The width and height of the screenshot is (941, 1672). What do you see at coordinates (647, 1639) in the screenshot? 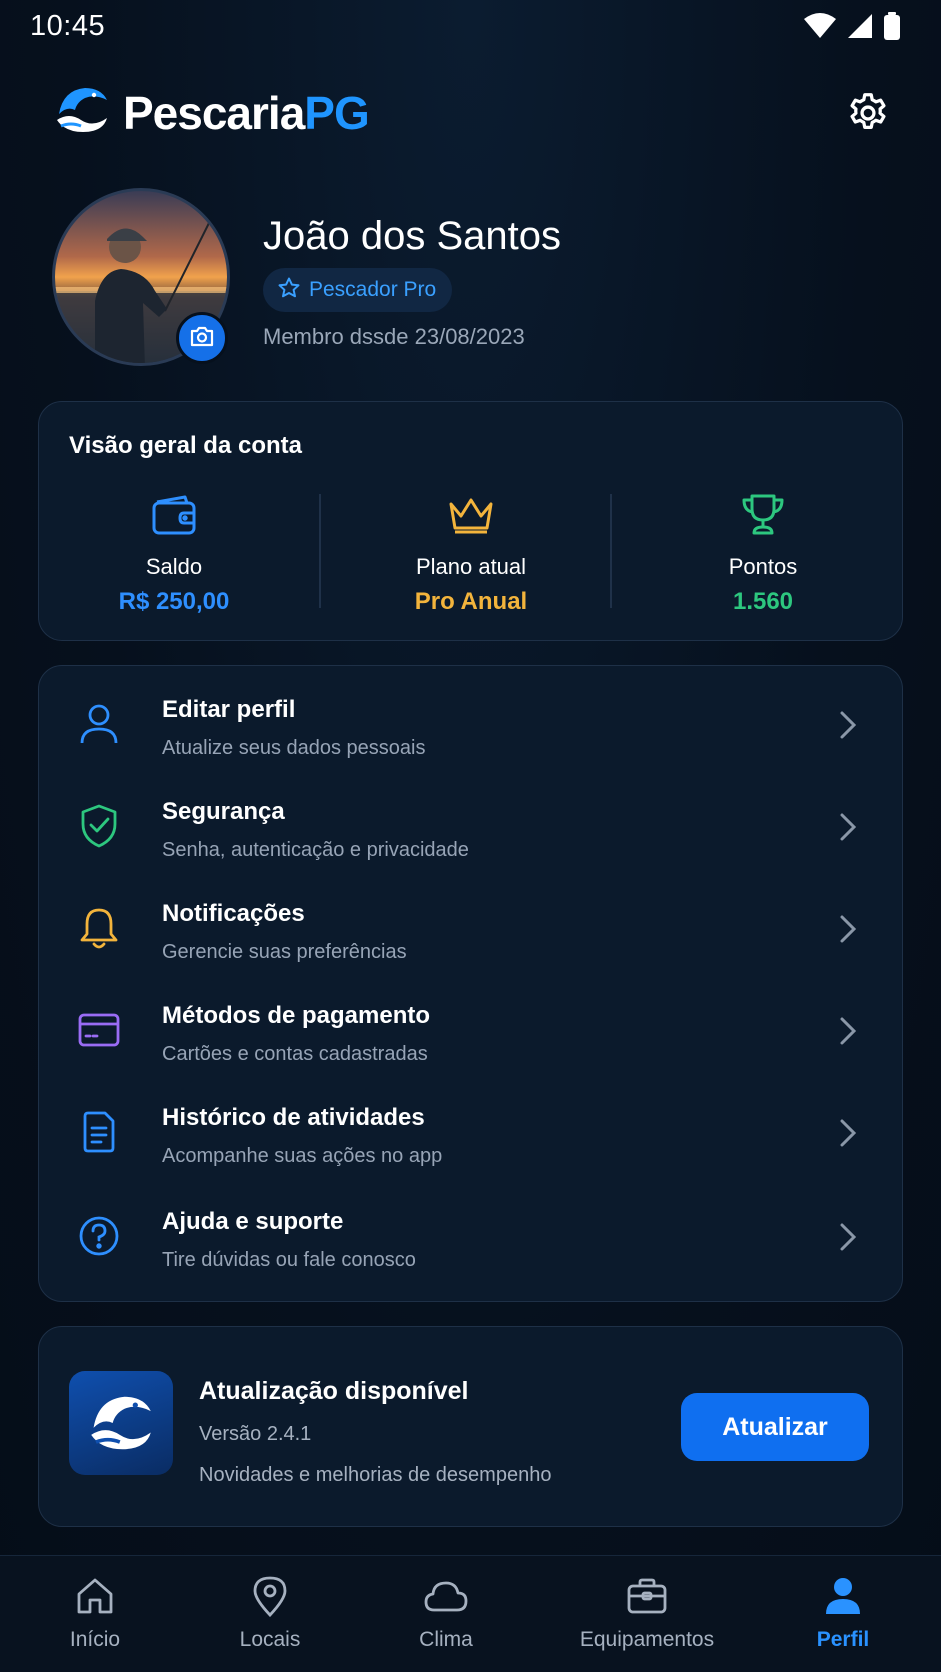
I see `nav-label: Equipamentos` at bounding box center [647, 1639].